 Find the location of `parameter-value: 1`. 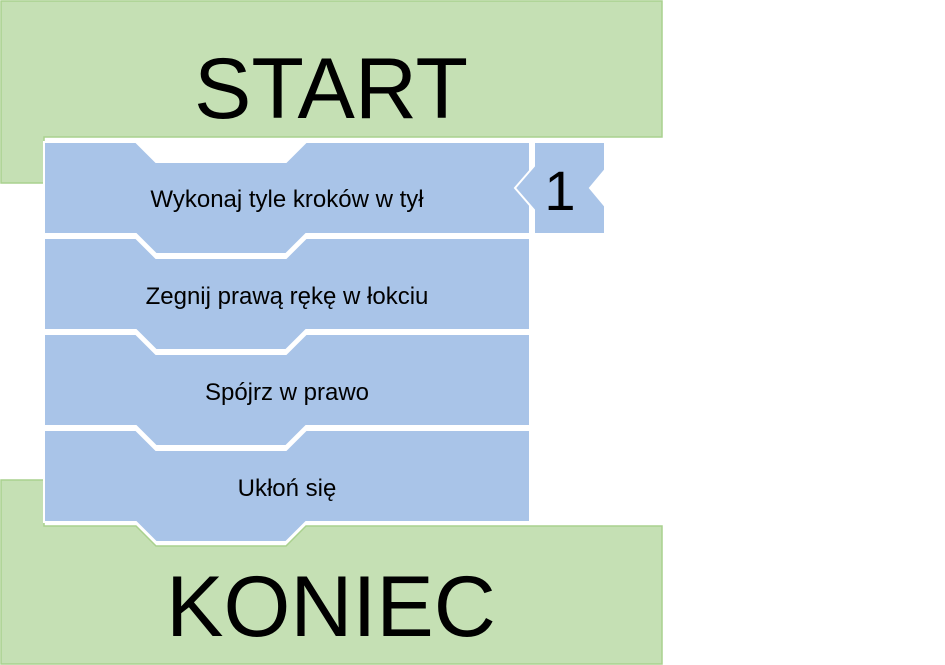

parameter-value: 1 is located at coordinates (559, 190).